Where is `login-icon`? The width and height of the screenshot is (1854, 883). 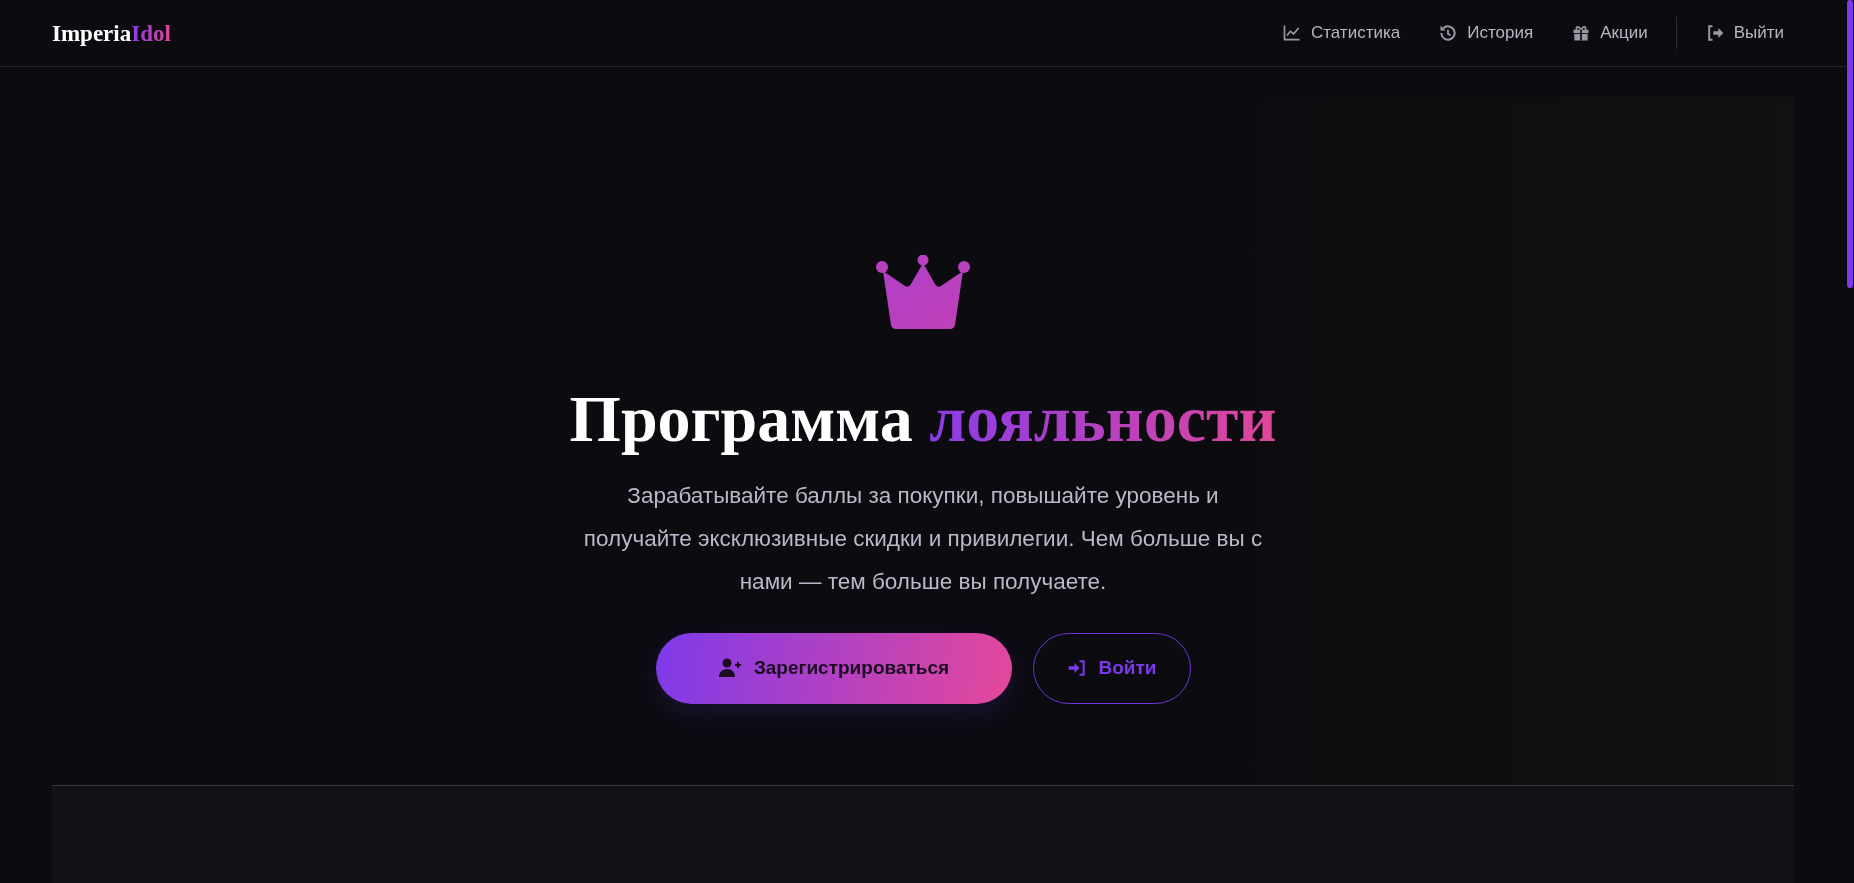 login-icon is located at coordinates (1076, 668).